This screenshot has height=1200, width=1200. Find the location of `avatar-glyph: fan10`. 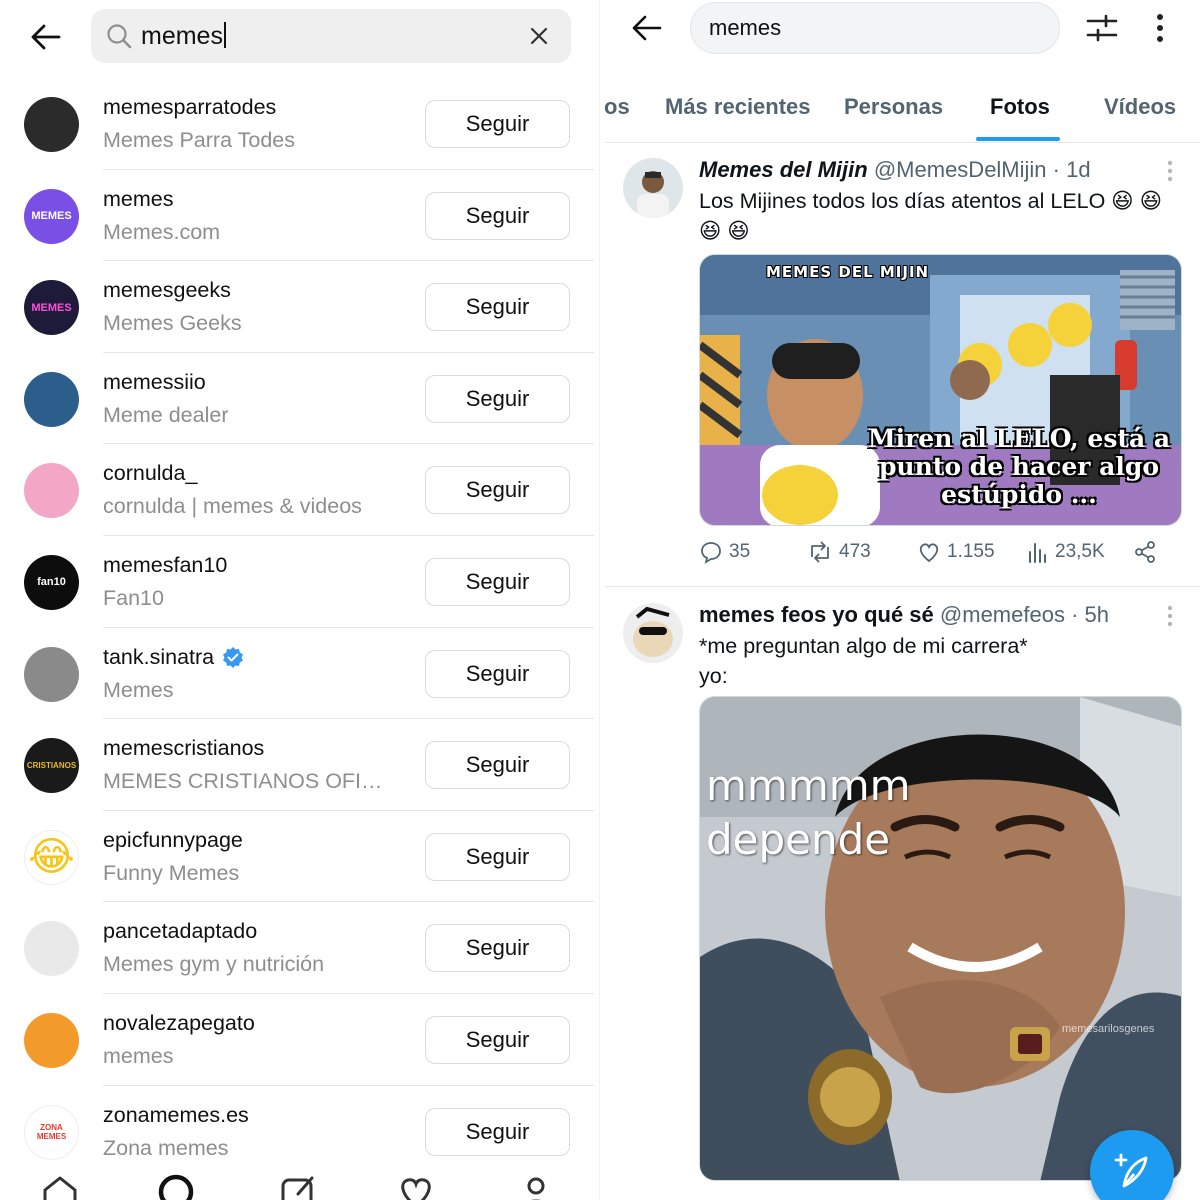

avatar-glyph: fan10 is located at coordinates (51, 582).